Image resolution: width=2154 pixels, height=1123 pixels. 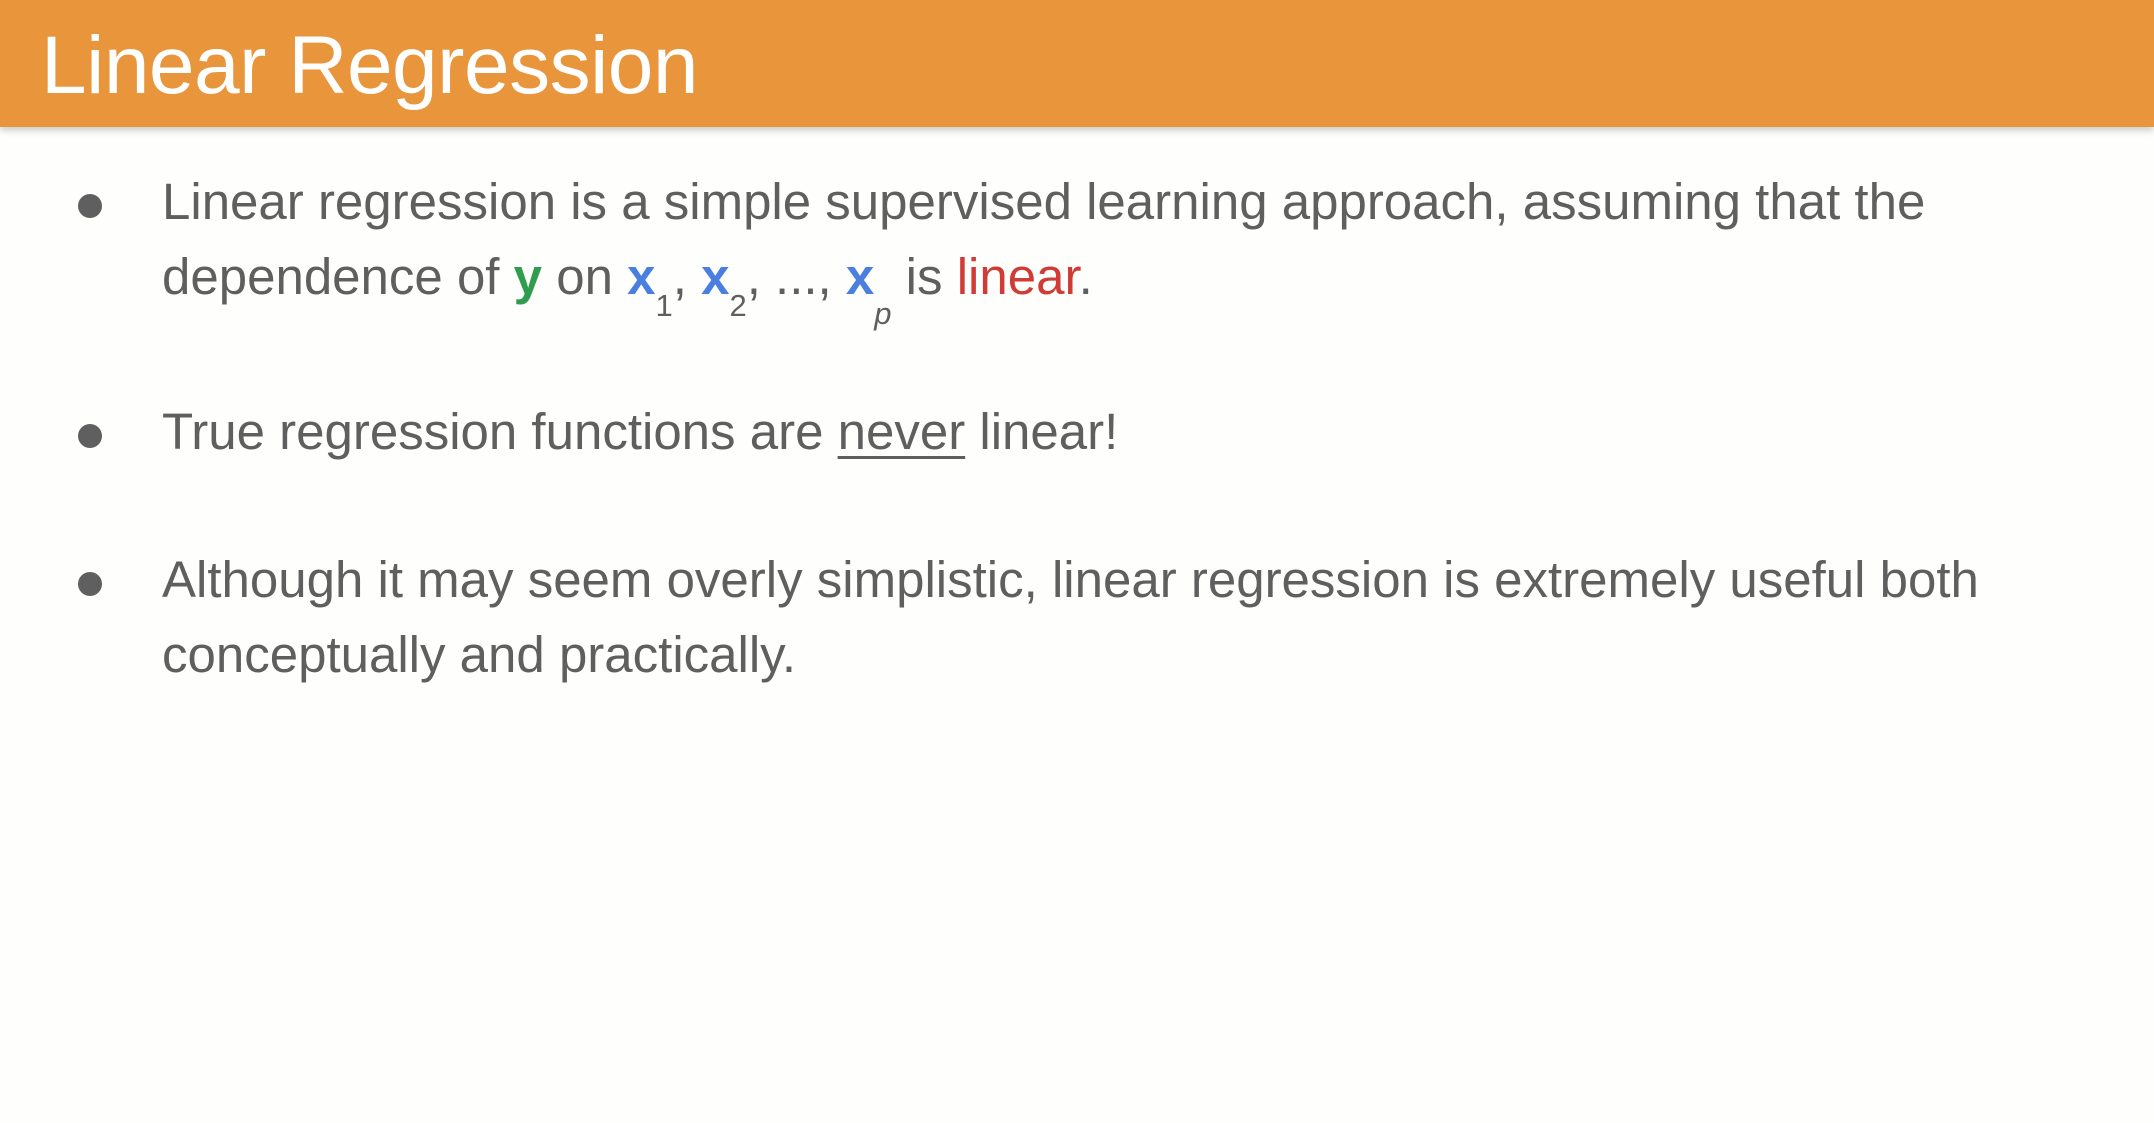 What do you see at coordinates (1077, 63) in the screenshot?
I see `slide-header: Linear Regression` at bounding box center [1077, 63].